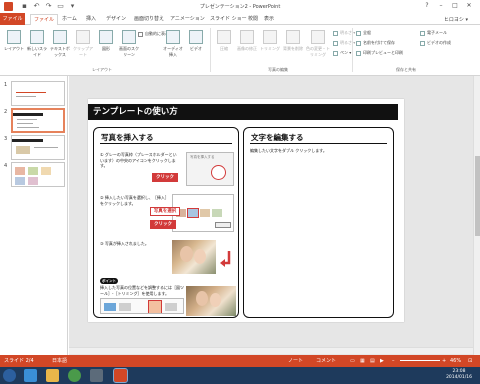 The width and height of the screenshot is (480, 384). Describe the element at coordinates (106, 45) in the screenshot. I see `shapes-button: 図形` at that location.